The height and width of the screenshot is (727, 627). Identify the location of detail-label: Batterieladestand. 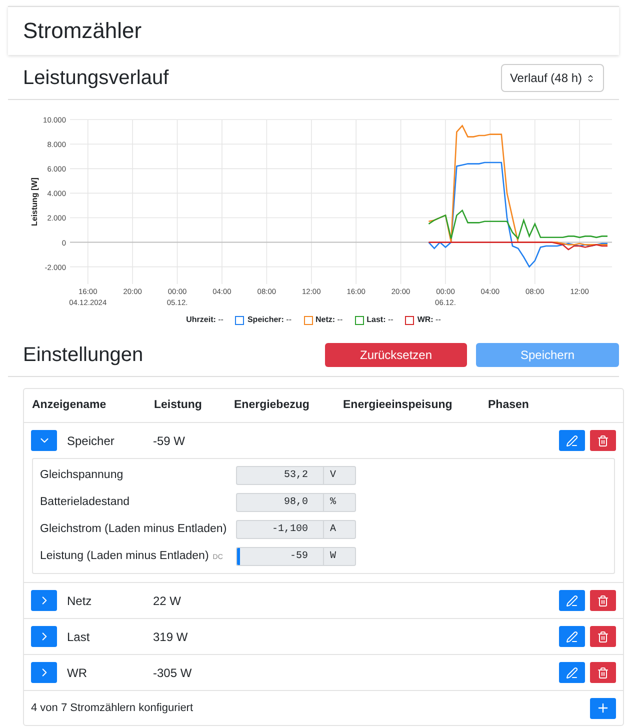
(85, 502).